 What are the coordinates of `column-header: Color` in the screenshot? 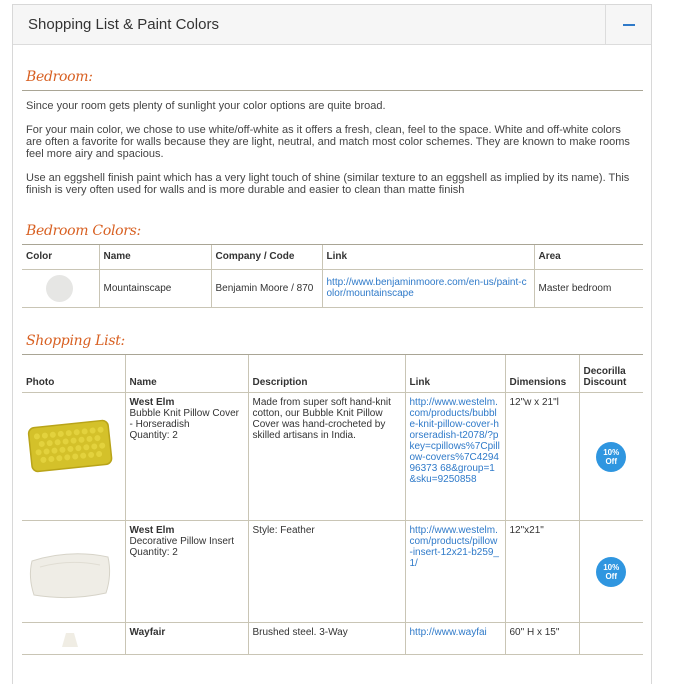 It's located at (61, 257).